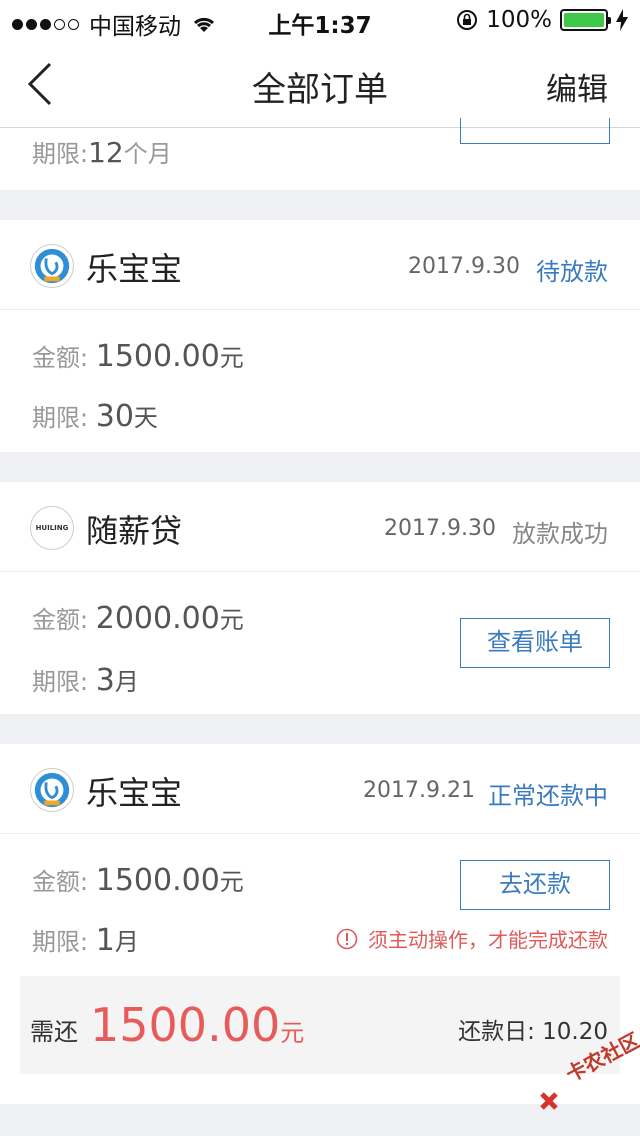  I want to click on due-date: 还款日: 10.20, so click(533, 1032).